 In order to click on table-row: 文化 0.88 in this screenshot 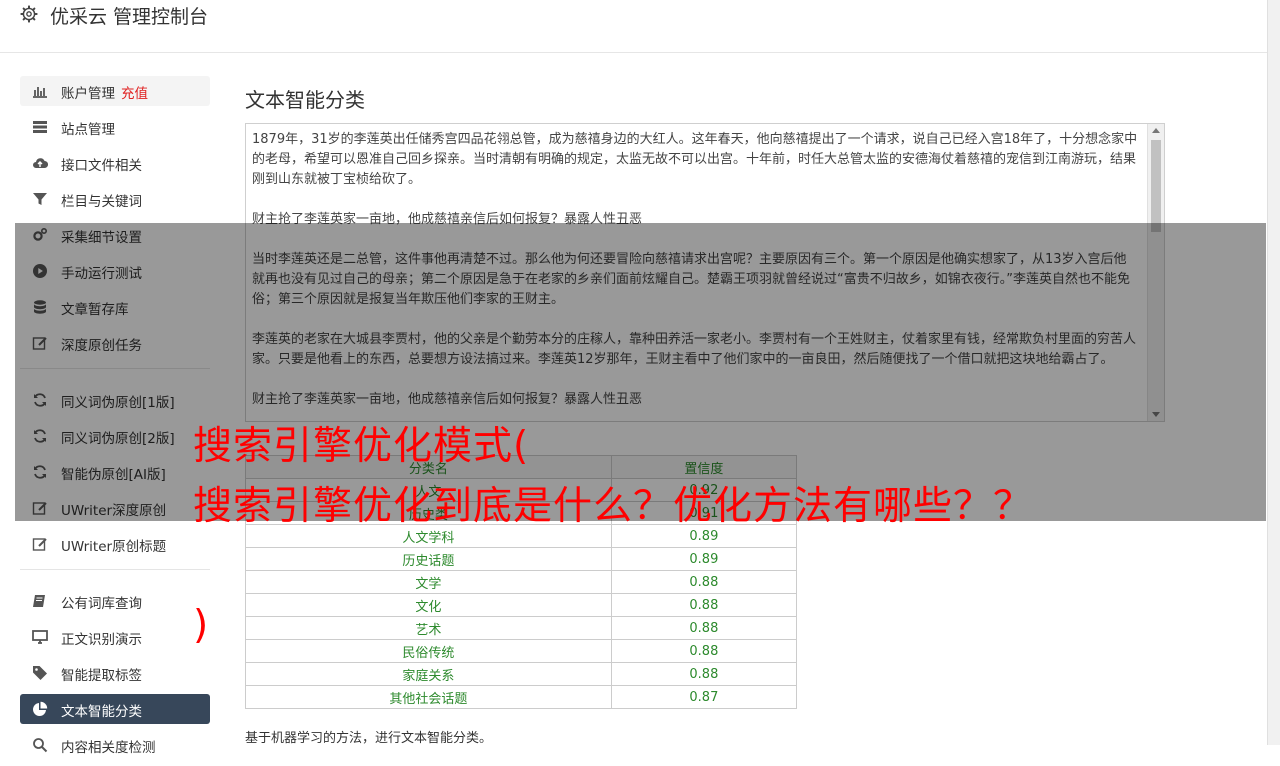, I will do `click(521, 605)`.